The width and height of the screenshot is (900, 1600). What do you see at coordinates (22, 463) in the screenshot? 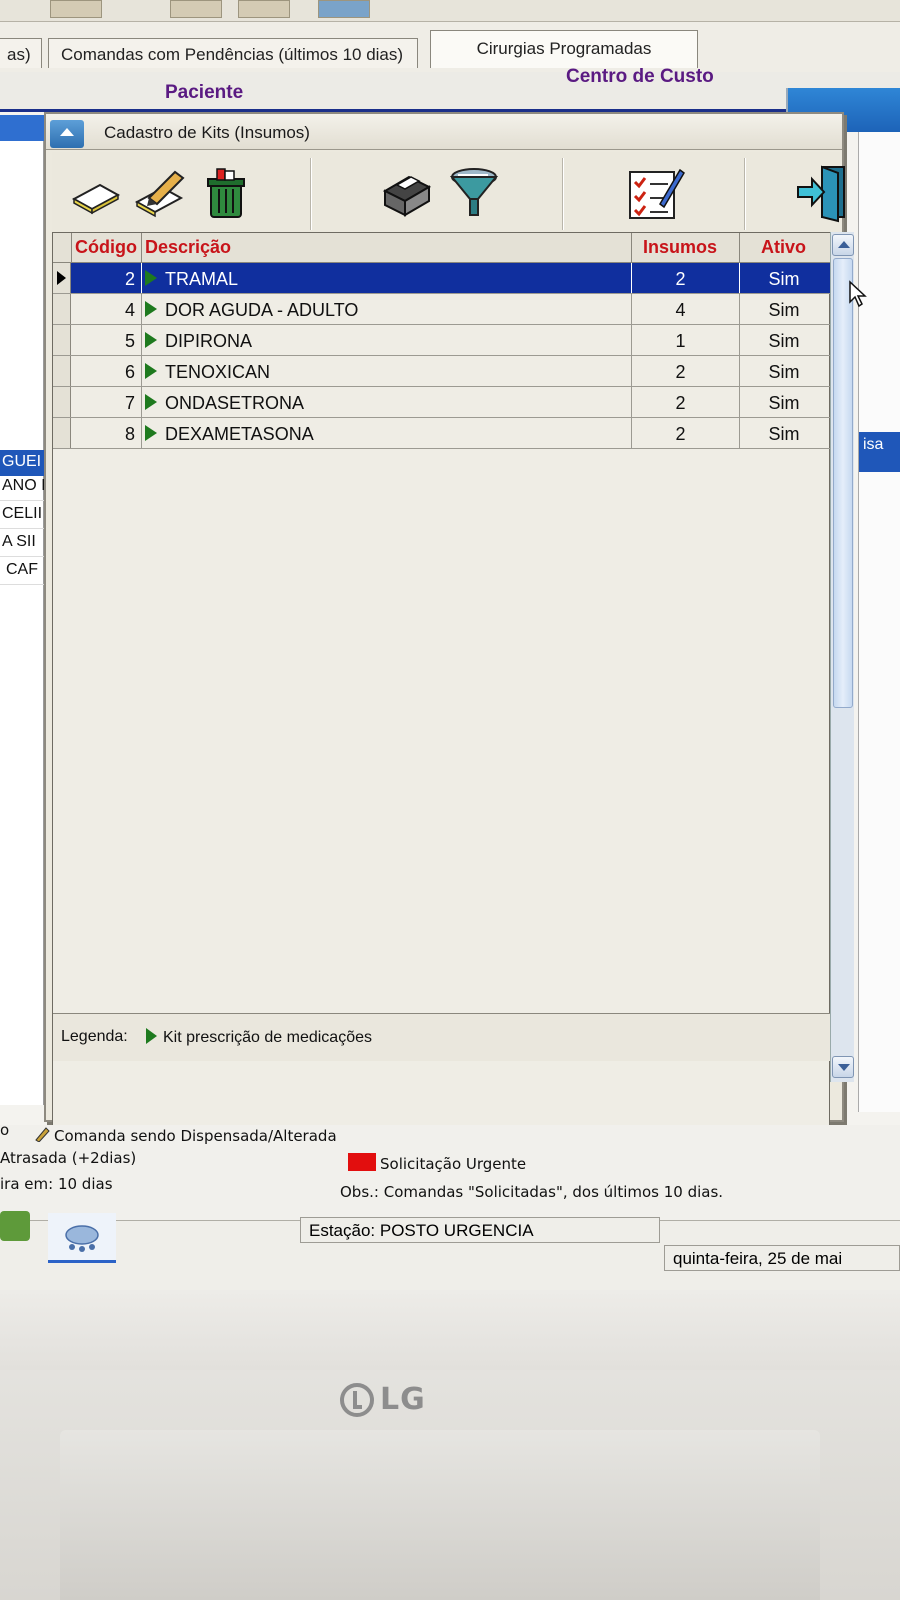
I see `background-selected-row: GUEI` at bounding box center [22, 463].